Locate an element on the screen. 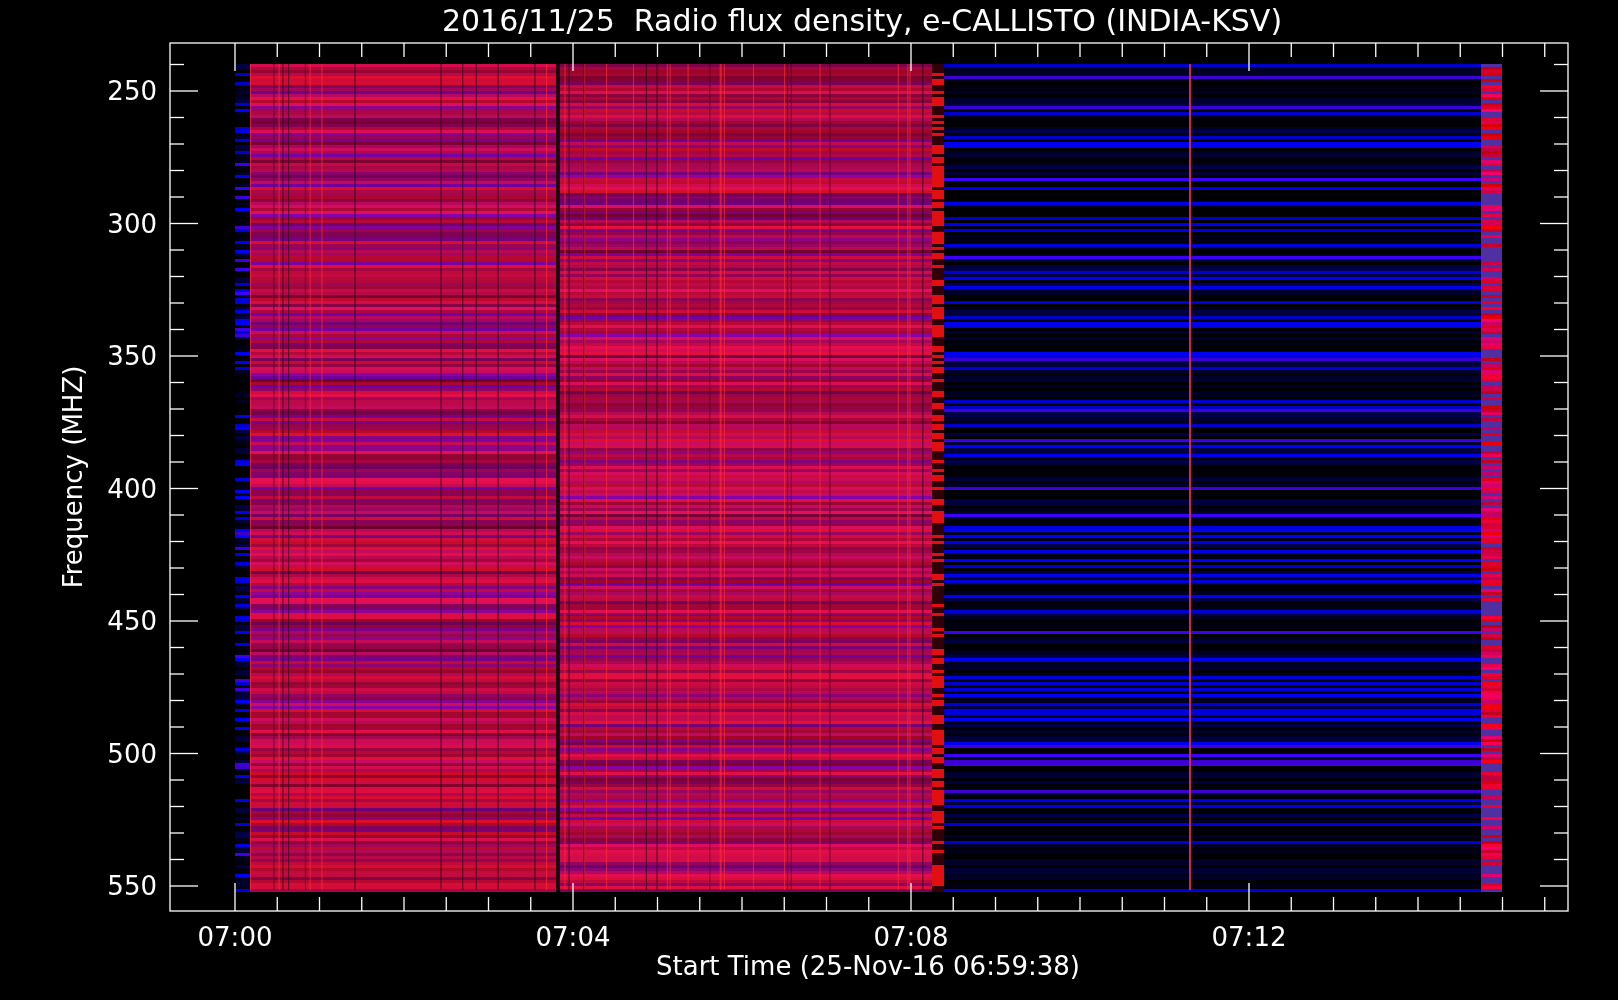 This screenshot has width=1618, height=1000. y-tick-label: 350 is located at coordinates (132, 356).